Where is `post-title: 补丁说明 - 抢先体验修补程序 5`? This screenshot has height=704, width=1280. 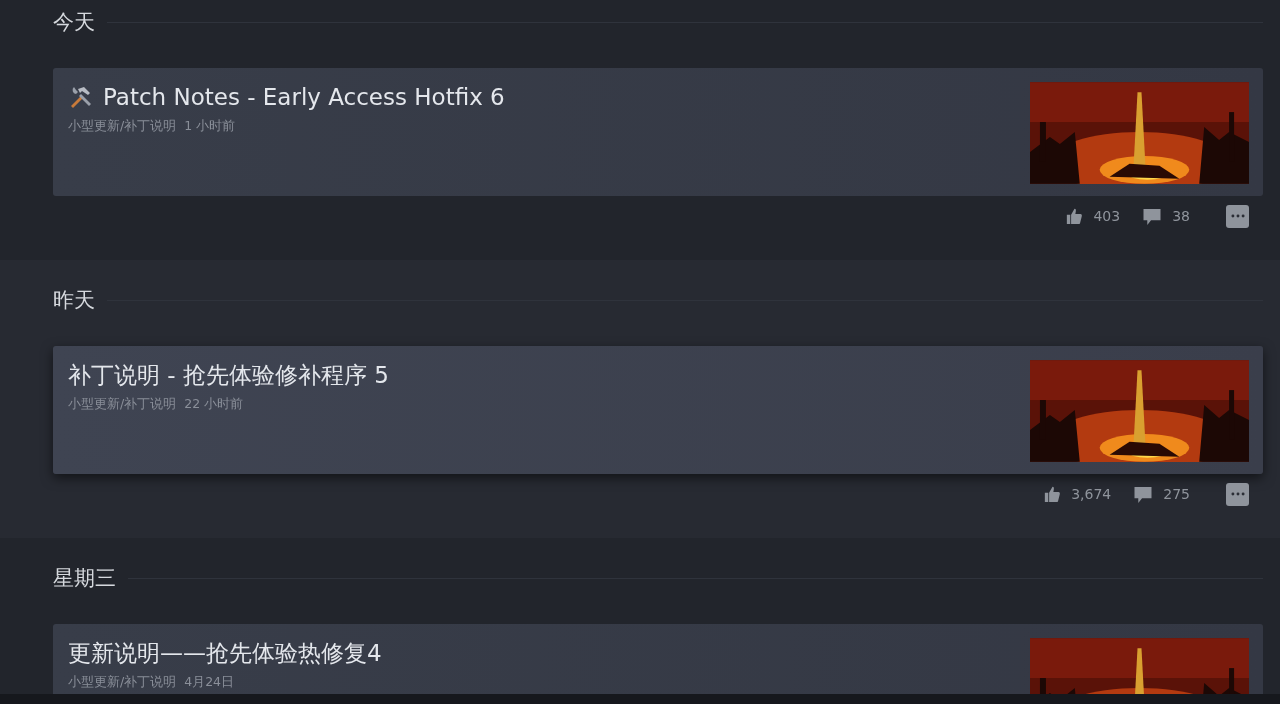
post-title: 补丁说明 - 抢先体验修补程序 5 is located at coordinates (228, 375).